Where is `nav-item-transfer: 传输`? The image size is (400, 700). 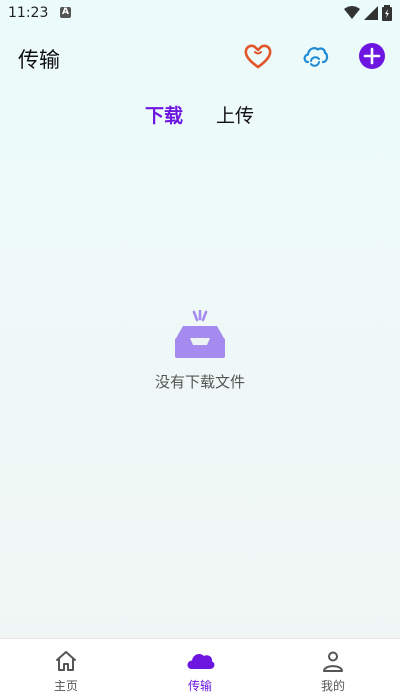
nav-item-transfer: 传输 is located at coordinates (200, 669).